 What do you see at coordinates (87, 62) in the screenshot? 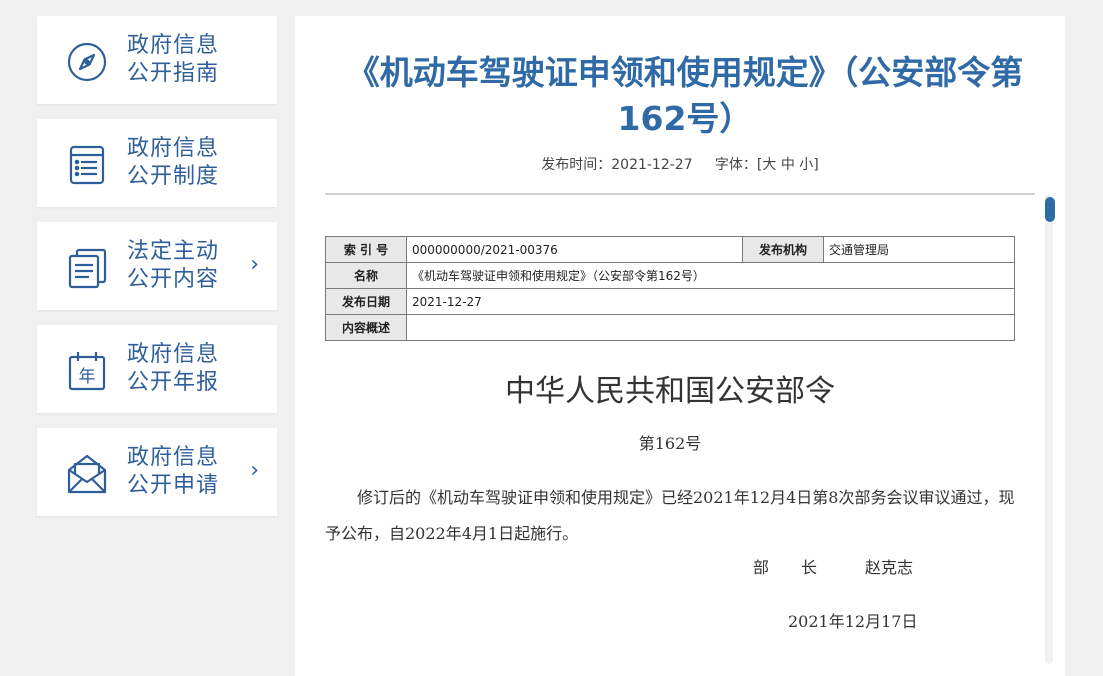
I see `compass-icon` at bounding box center [87, 62].